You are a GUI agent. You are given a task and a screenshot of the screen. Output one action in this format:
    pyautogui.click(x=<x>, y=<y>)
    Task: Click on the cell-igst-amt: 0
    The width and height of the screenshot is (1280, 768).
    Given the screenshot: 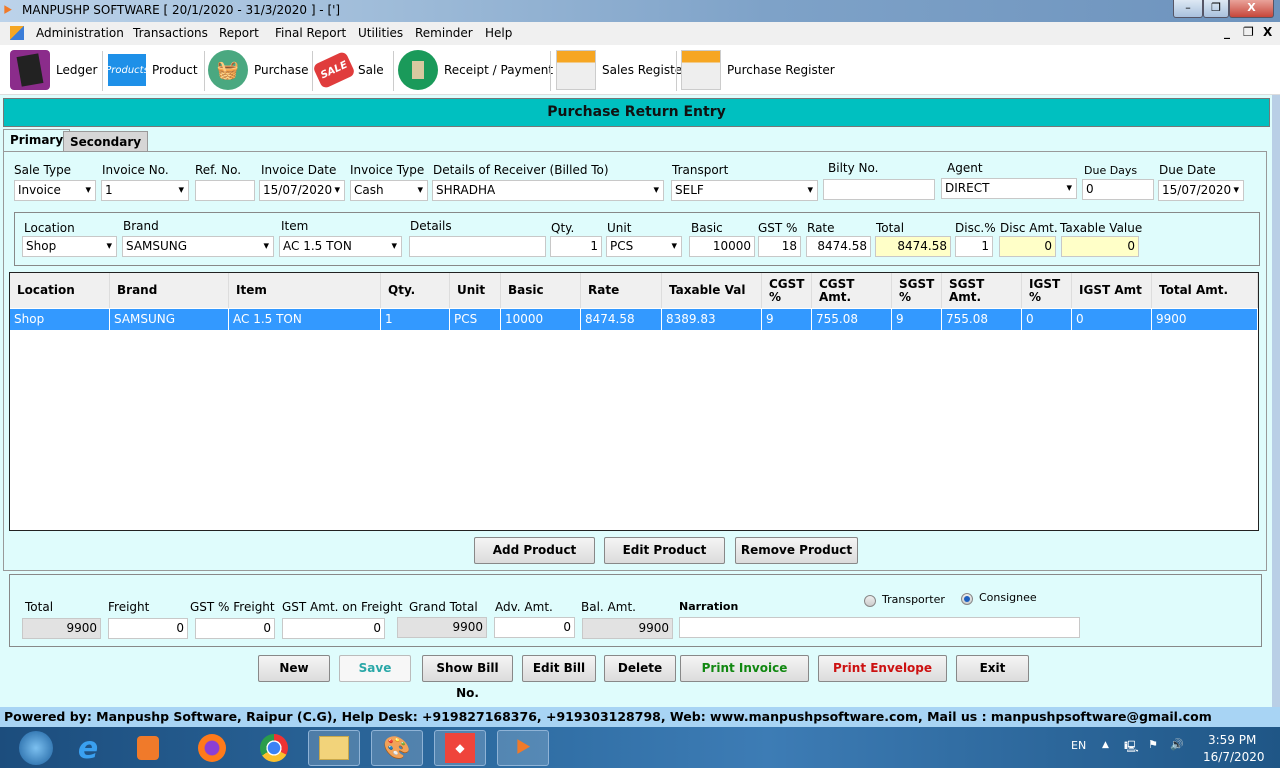 What is the action you would take?
    pyautogui.click(x=1112, y=319)
    